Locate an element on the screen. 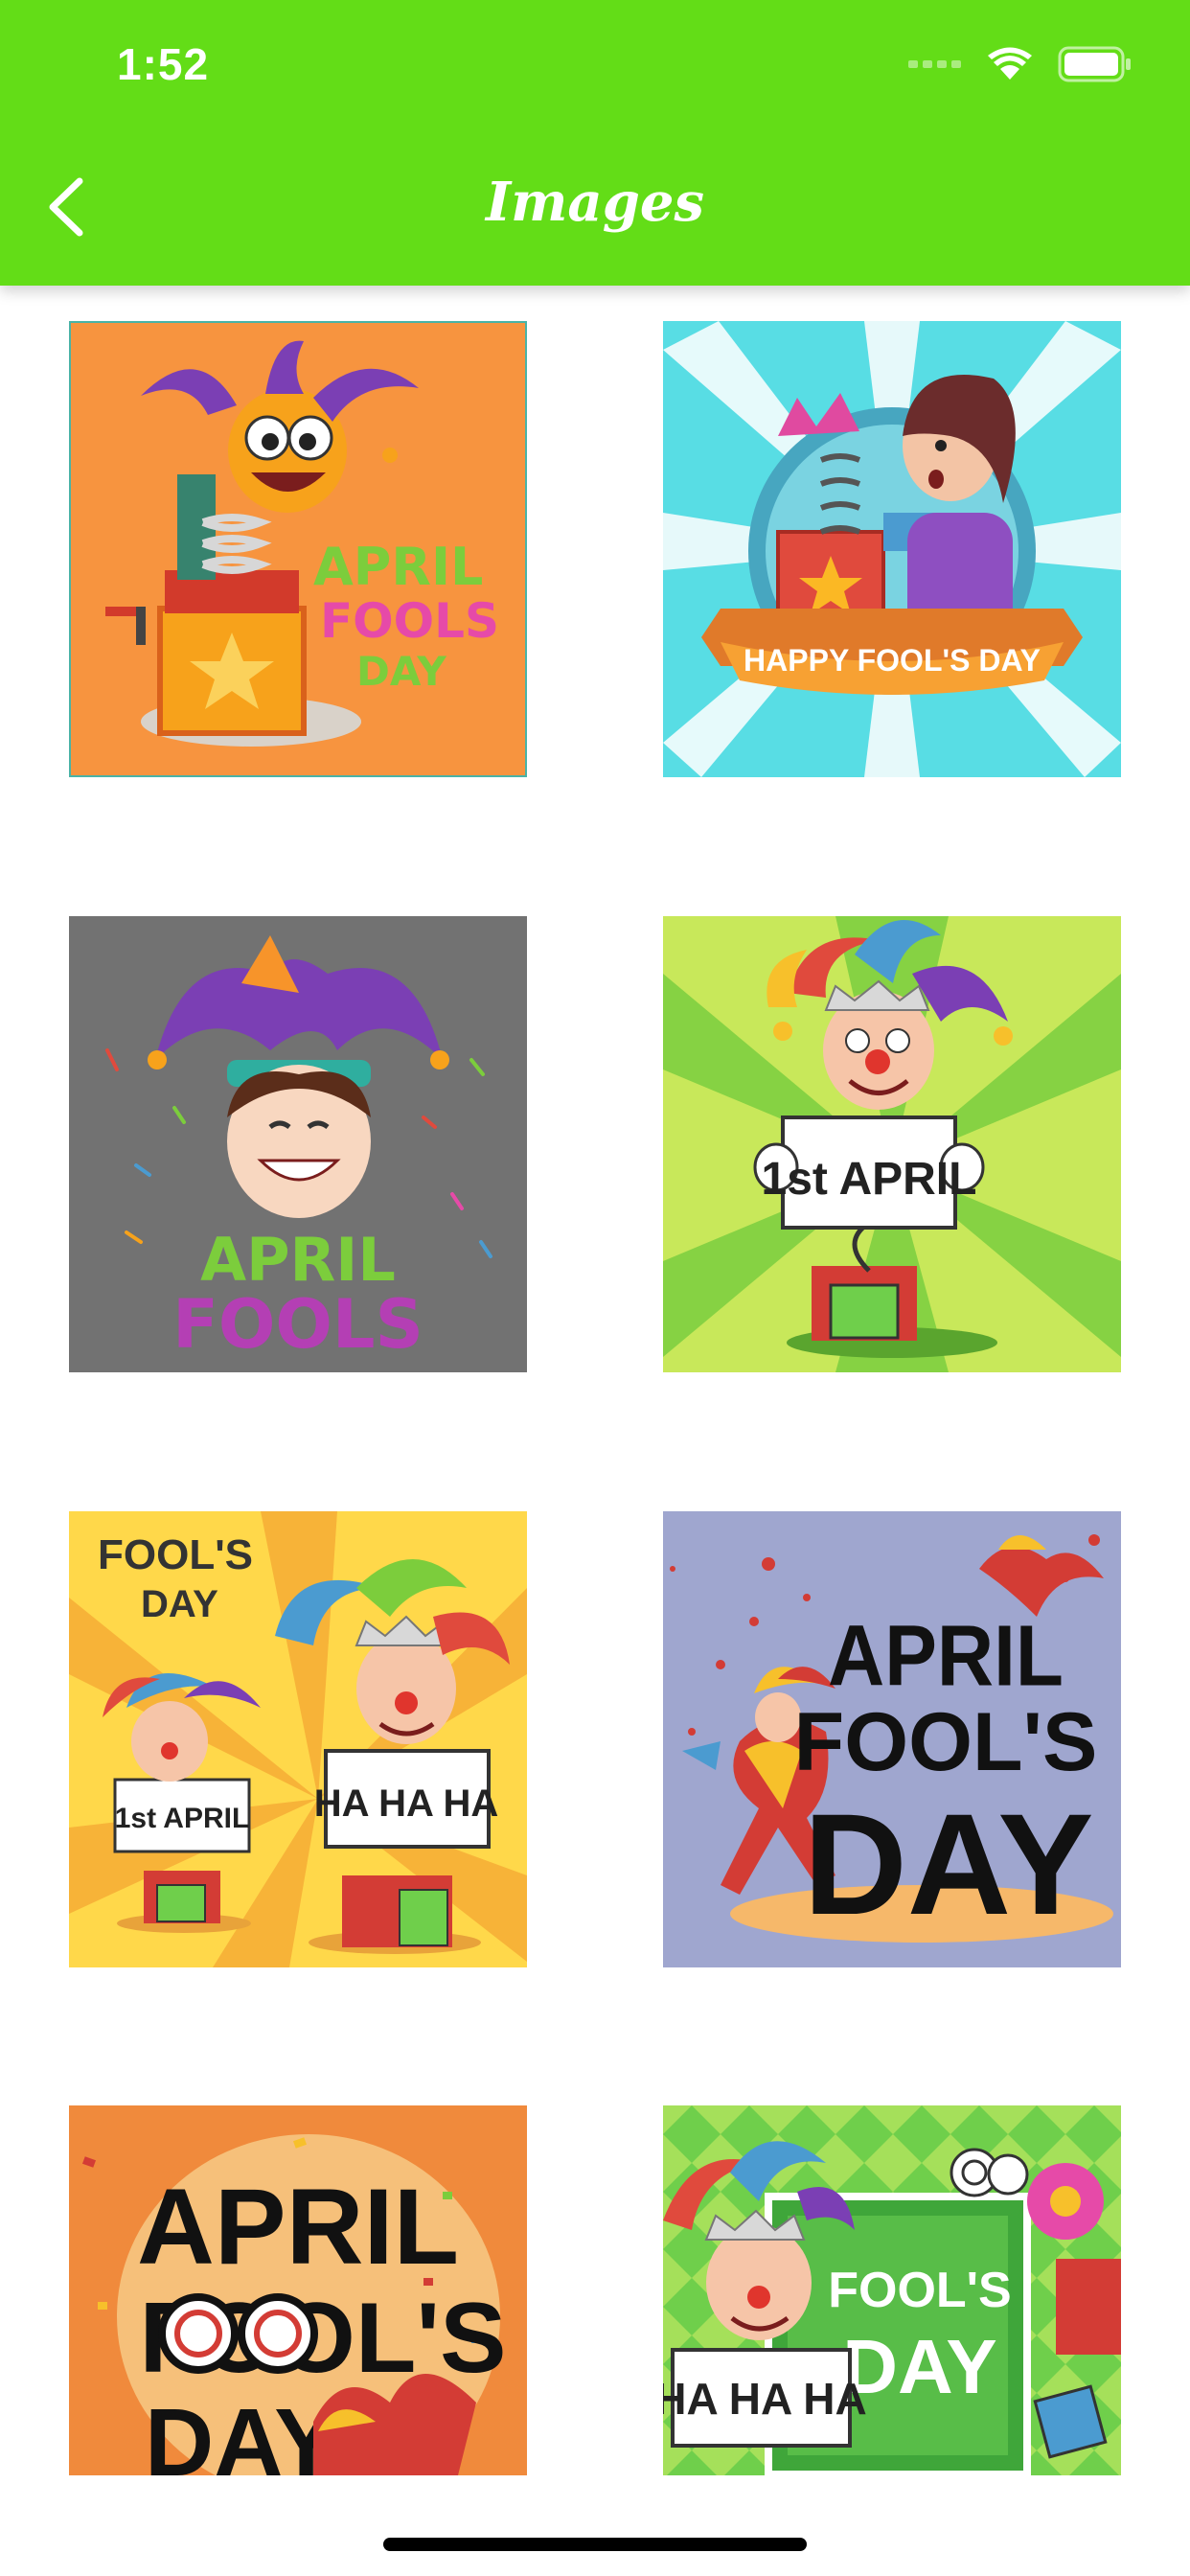 This screenshot has width=1190, height=2576. tile-6-text-fools: FOOL'S is located at coordinates (946, 1742).